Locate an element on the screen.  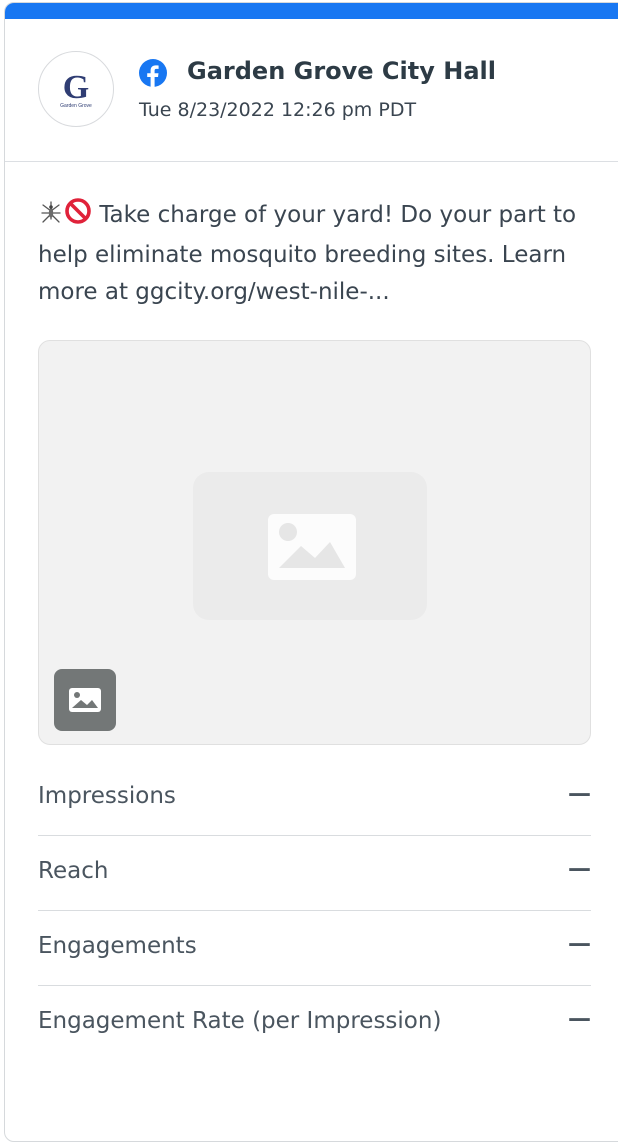
network-color-bar is located at coordinates (311, 11).